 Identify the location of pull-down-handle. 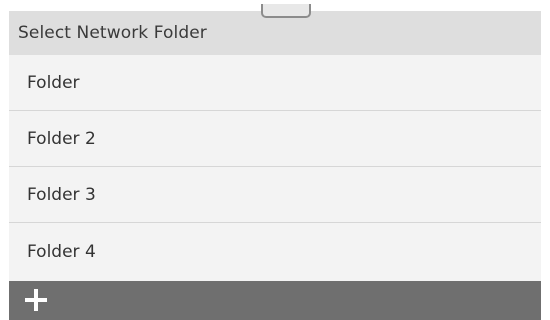
(286, 11).